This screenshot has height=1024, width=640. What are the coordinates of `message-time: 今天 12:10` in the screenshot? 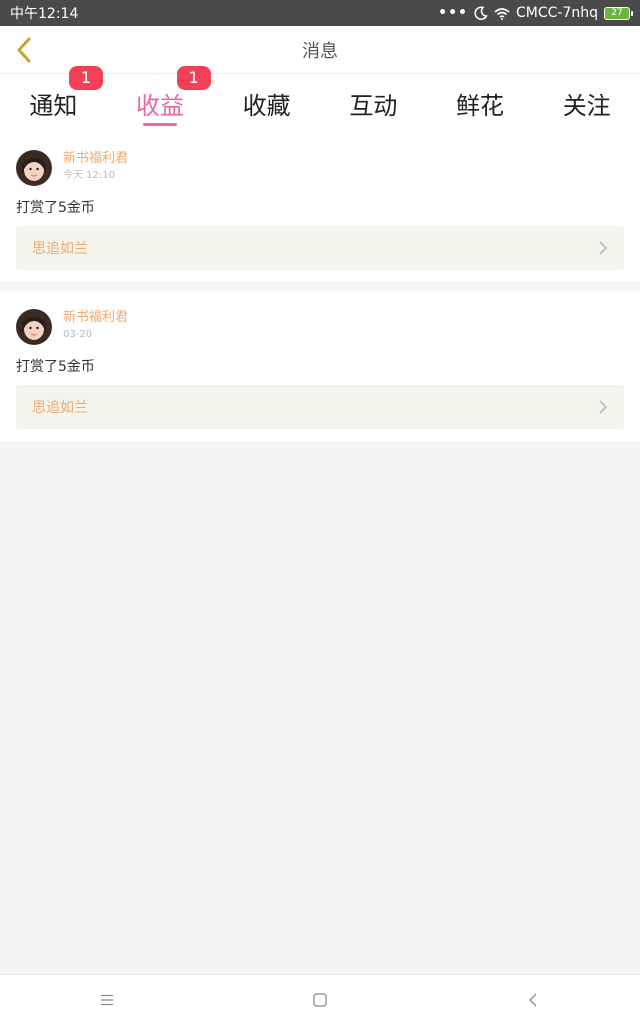 It's located at (89, 175).